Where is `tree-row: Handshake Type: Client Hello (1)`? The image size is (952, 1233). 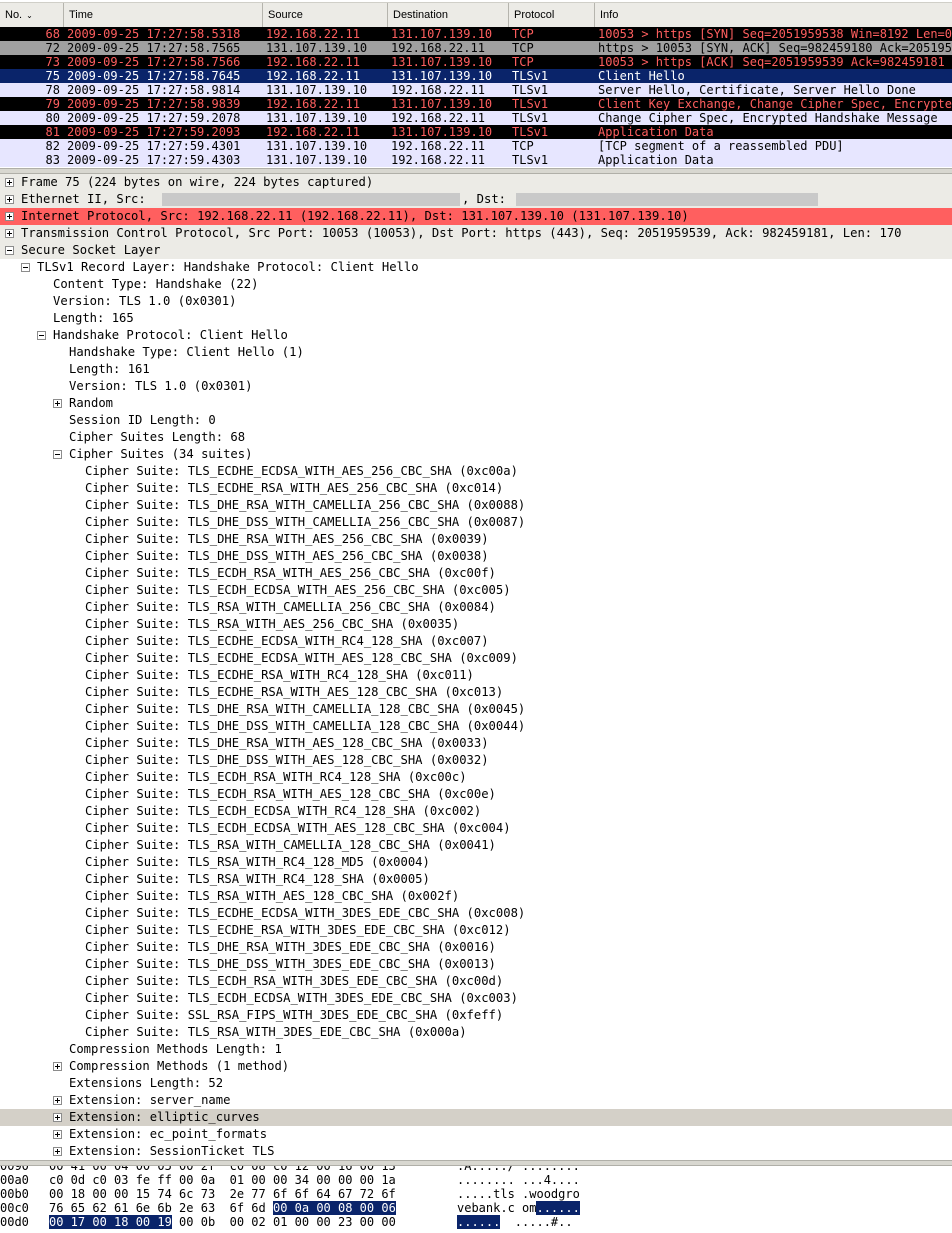 tree-row: Handshake Type: Client Hello (1) is located at coordinates (476, 352).